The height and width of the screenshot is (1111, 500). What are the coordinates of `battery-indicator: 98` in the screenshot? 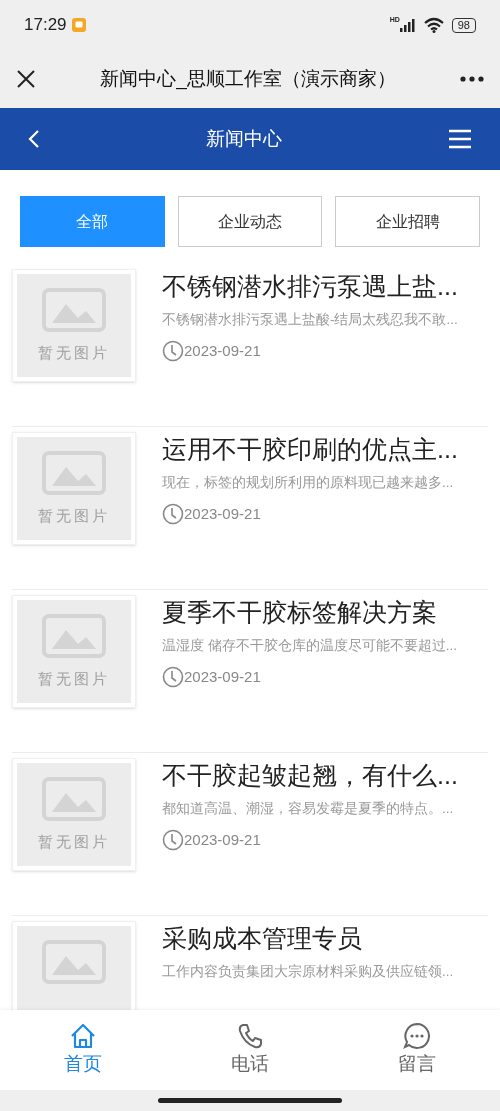 It's located at (463, 25).